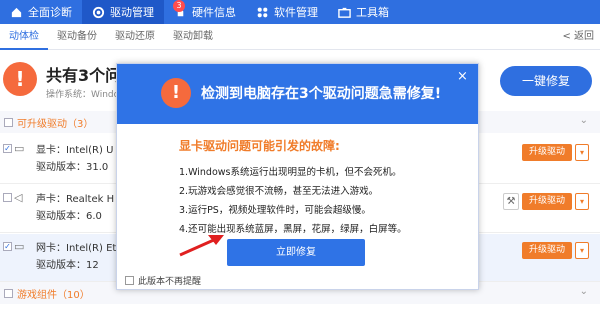 The width and height of the screenshot is (600, 315). What do you see at coordinates (72, 167) in the screenshot?
I see `driver-version: 驱动版本：31.0` at bounding box center [72, 167].